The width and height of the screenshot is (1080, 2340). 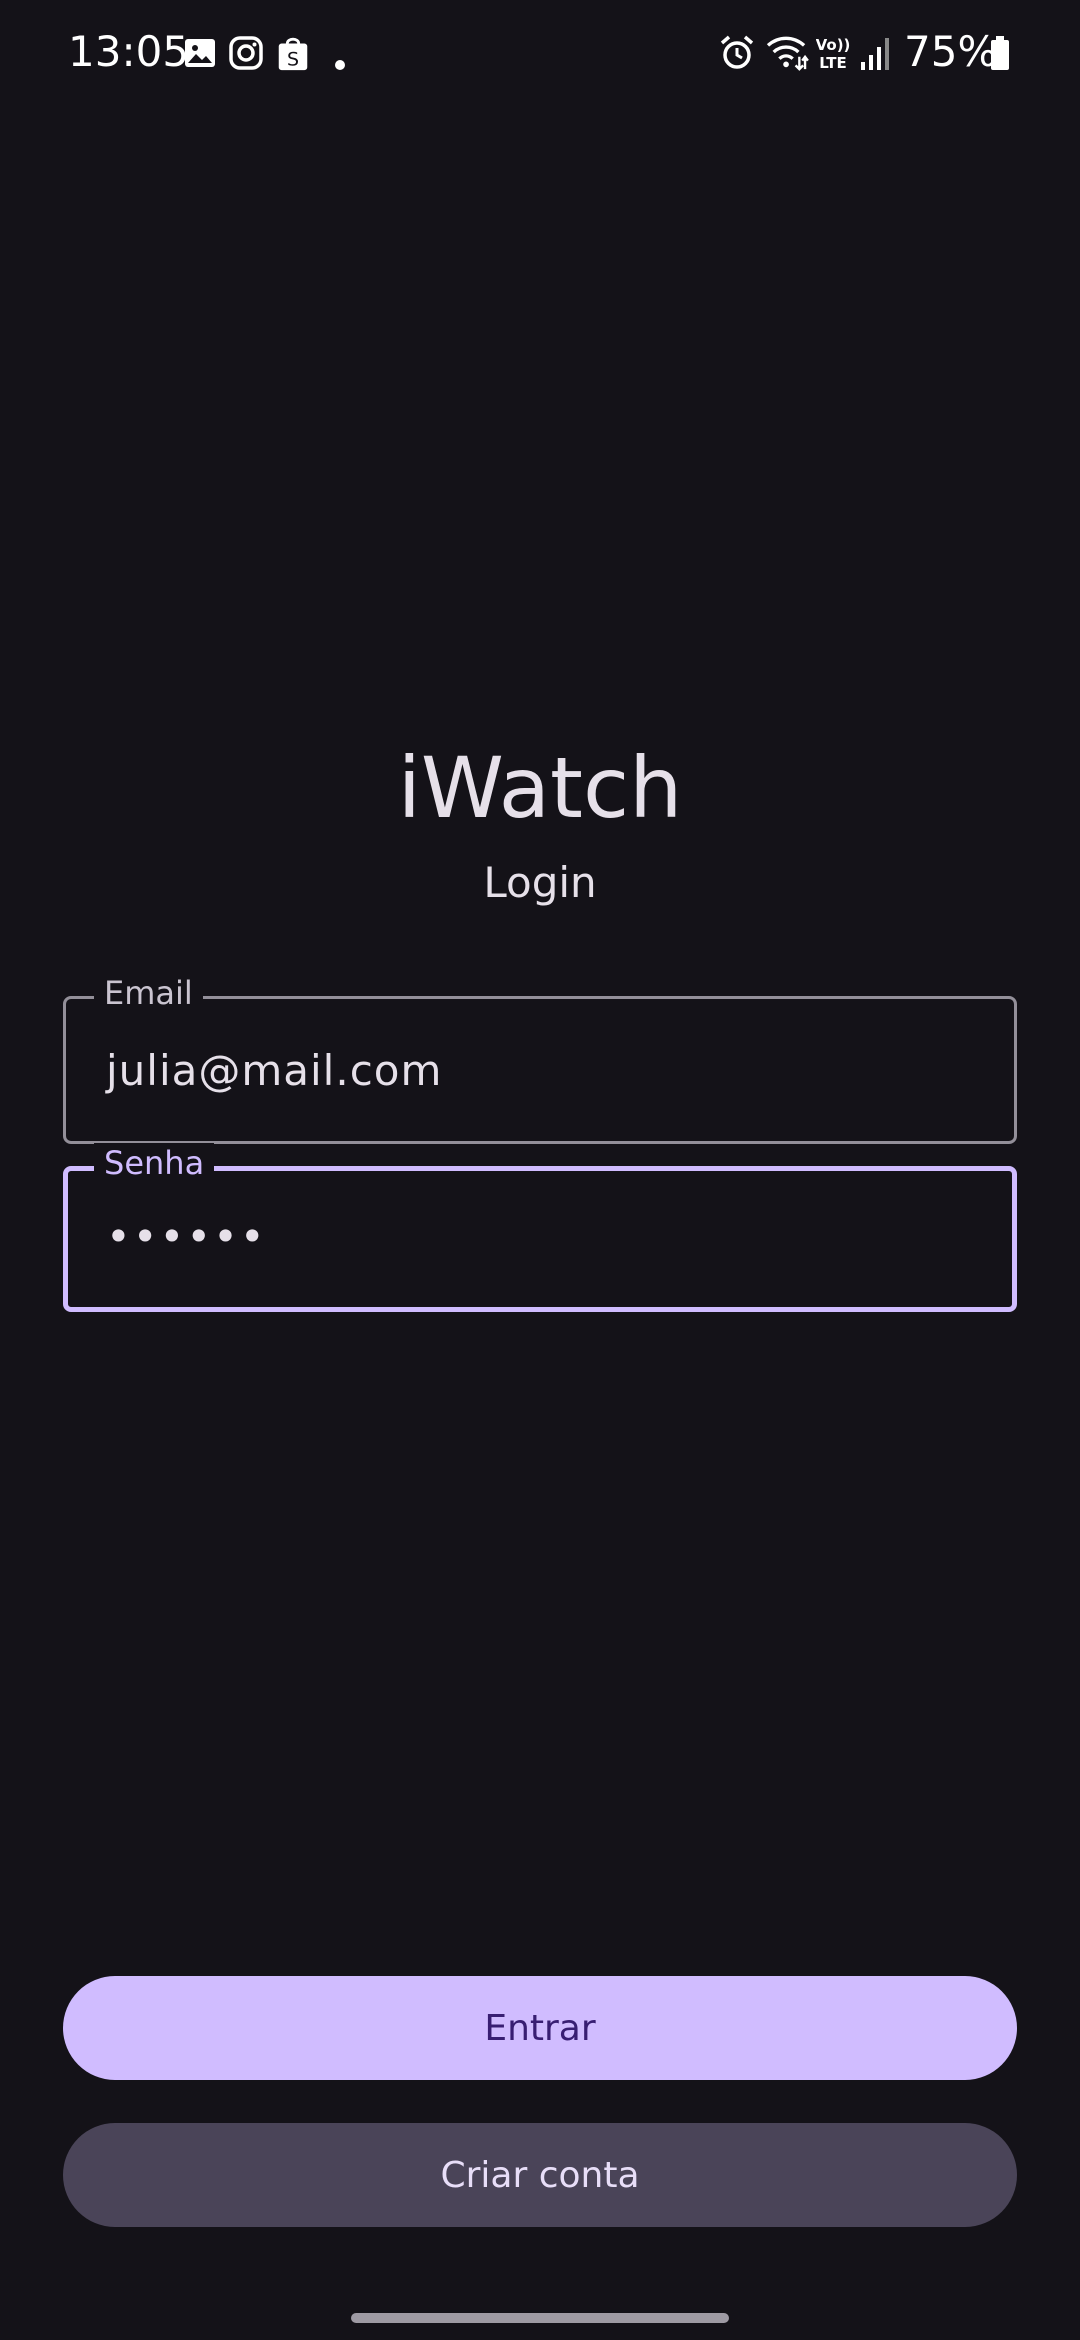 What do you see at coordinates (340, 65) in the screenshot?
I see `dot-icon` at bounding box center [340, 65].